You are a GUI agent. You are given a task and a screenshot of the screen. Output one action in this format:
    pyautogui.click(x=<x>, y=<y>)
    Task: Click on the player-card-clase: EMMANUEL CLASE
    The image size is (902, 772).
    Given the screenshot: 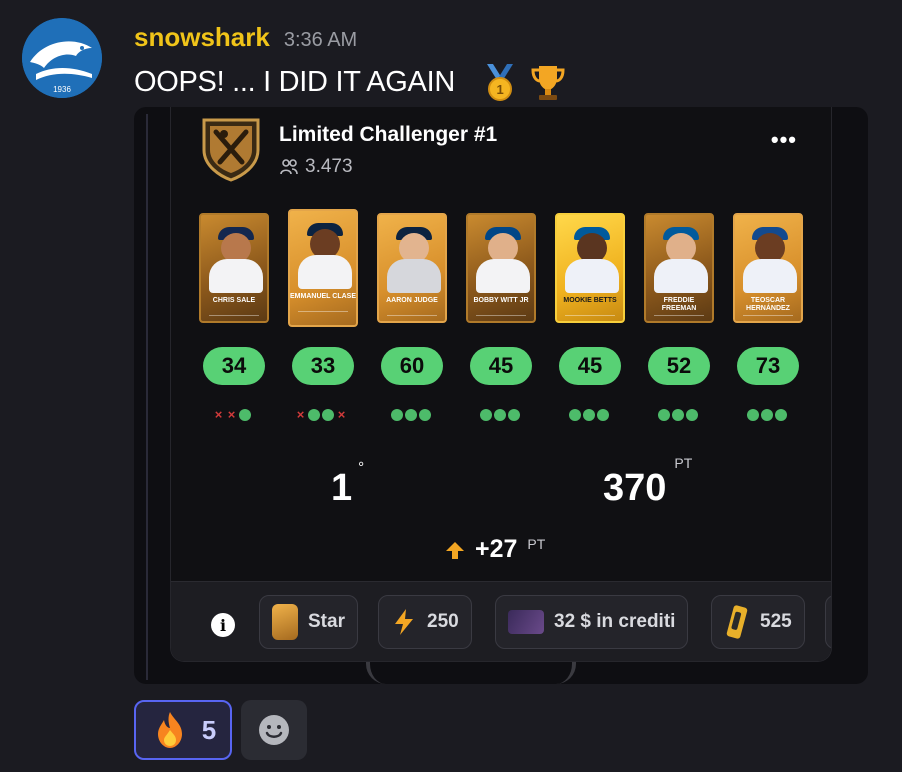 What is the action you would take?
    pyautogui.click(x=323, y=268)
    